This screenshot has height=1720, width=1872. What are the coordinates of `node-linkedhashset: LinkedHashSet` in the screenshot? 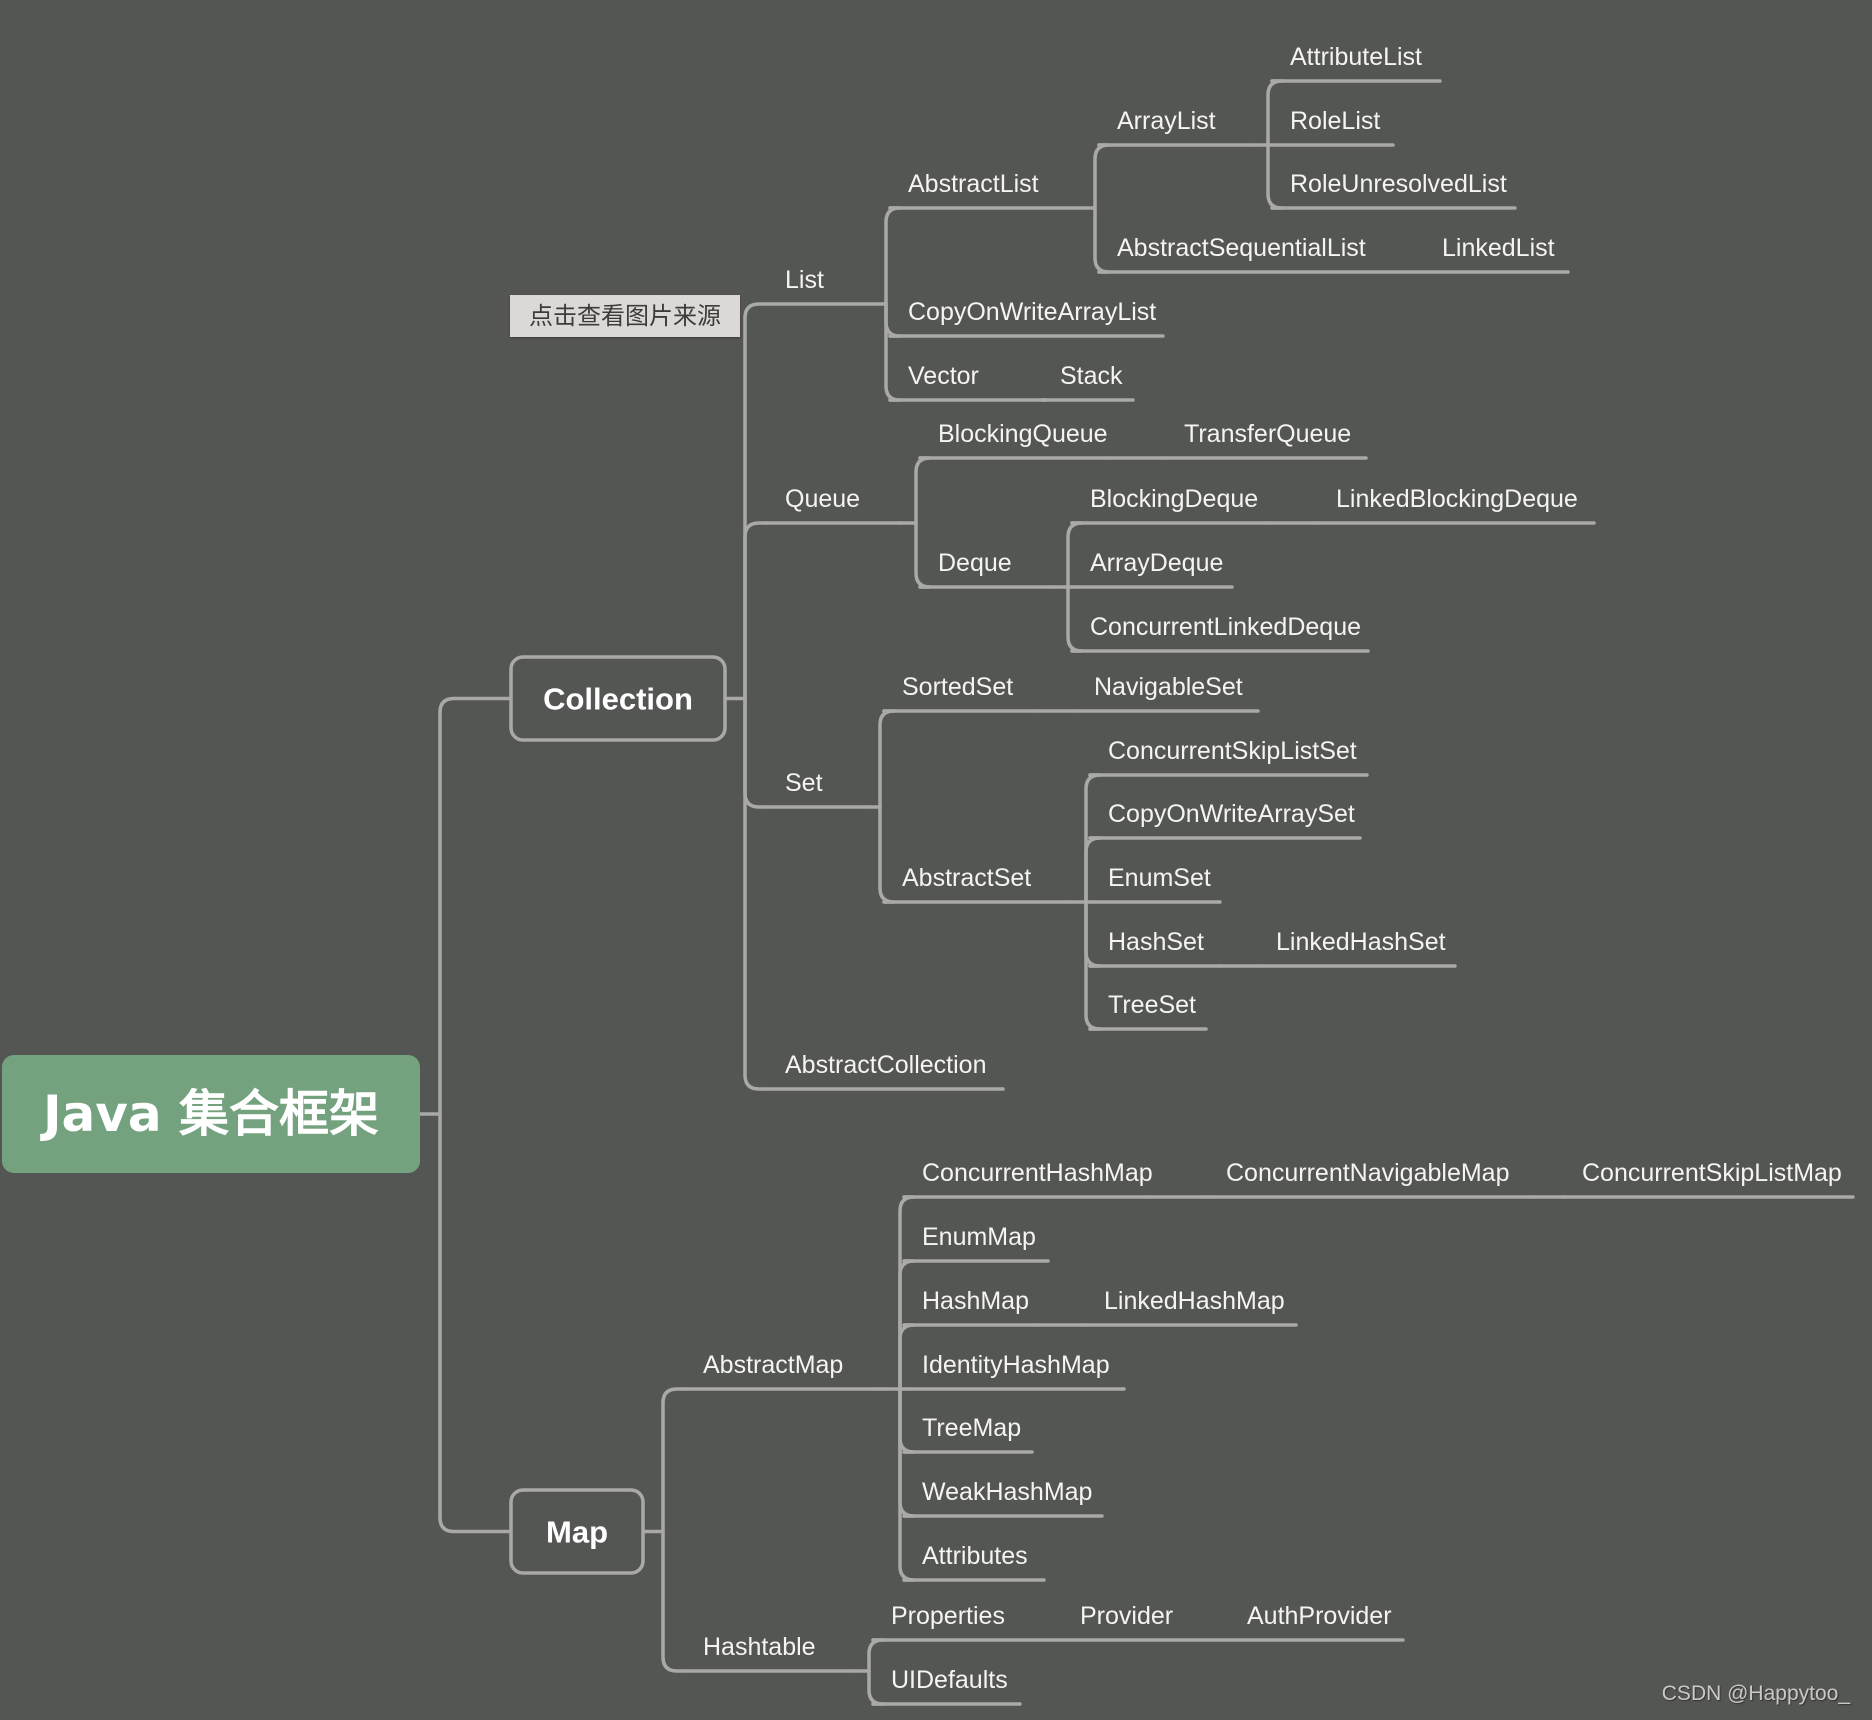 It's located at (1356, 948).